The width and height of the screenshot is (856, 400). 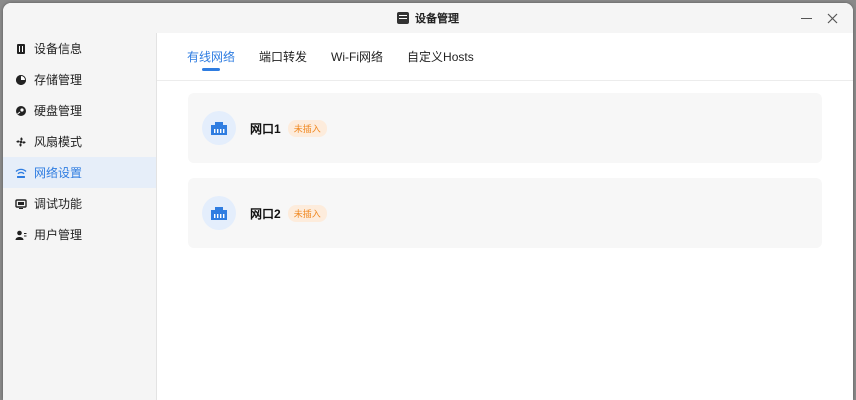 What do you see at coordinates (58, 80) in the screenshot?
I see `sidebar-item-label: 存储管理` at bounding box center [58, 80].